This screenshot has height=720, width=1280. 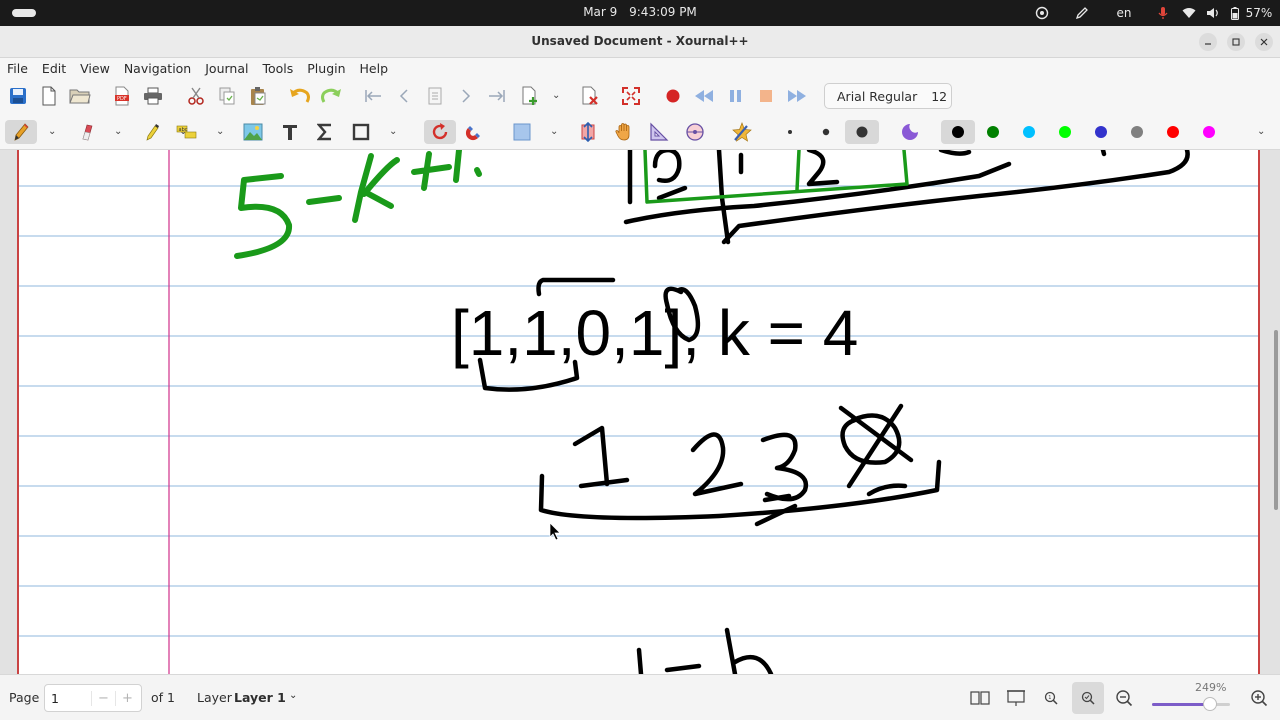 I want to click on zoom-slider-handle, so click(x=1209, y=704).